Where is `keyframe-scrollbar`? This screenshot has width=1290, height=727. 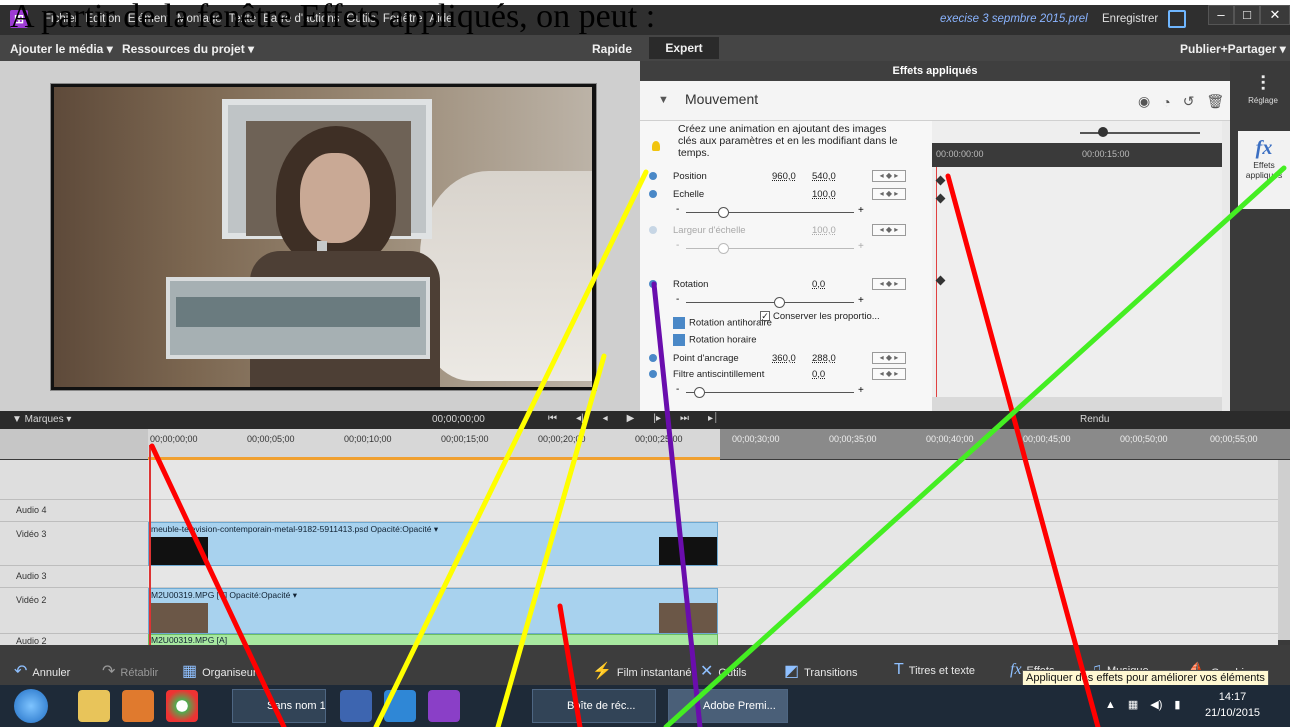
keyframe-scrollbar is located at coordinates (1077, 404).